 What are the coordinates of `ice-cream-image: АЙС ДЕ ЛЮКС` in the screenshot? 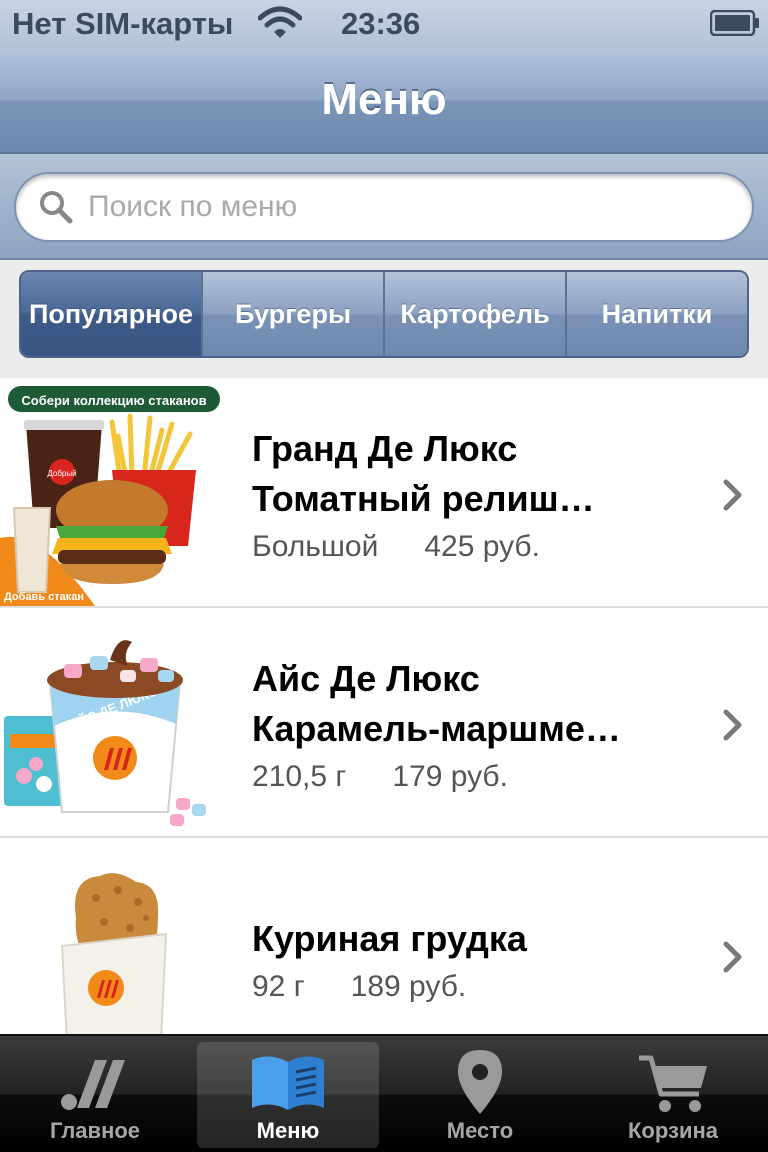 It's located at (105, 733).